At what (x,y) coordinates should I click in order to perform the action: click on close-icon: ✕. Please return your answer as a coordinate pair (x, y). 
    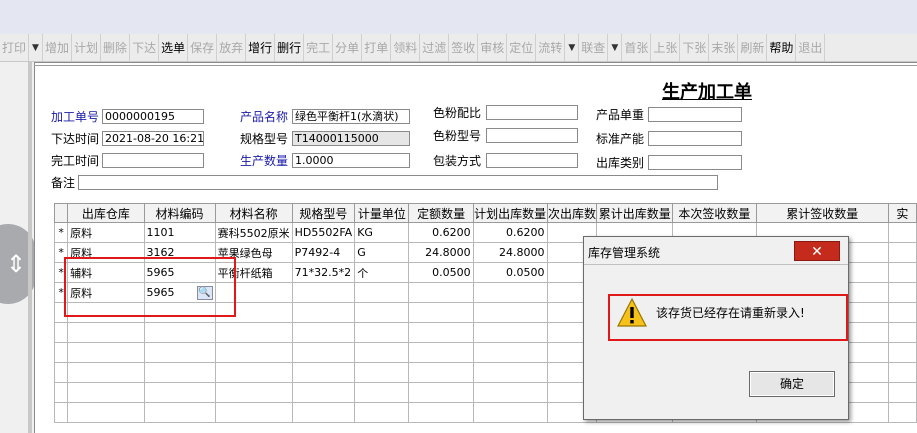
    Looking at the image, I should click on (817, 251).